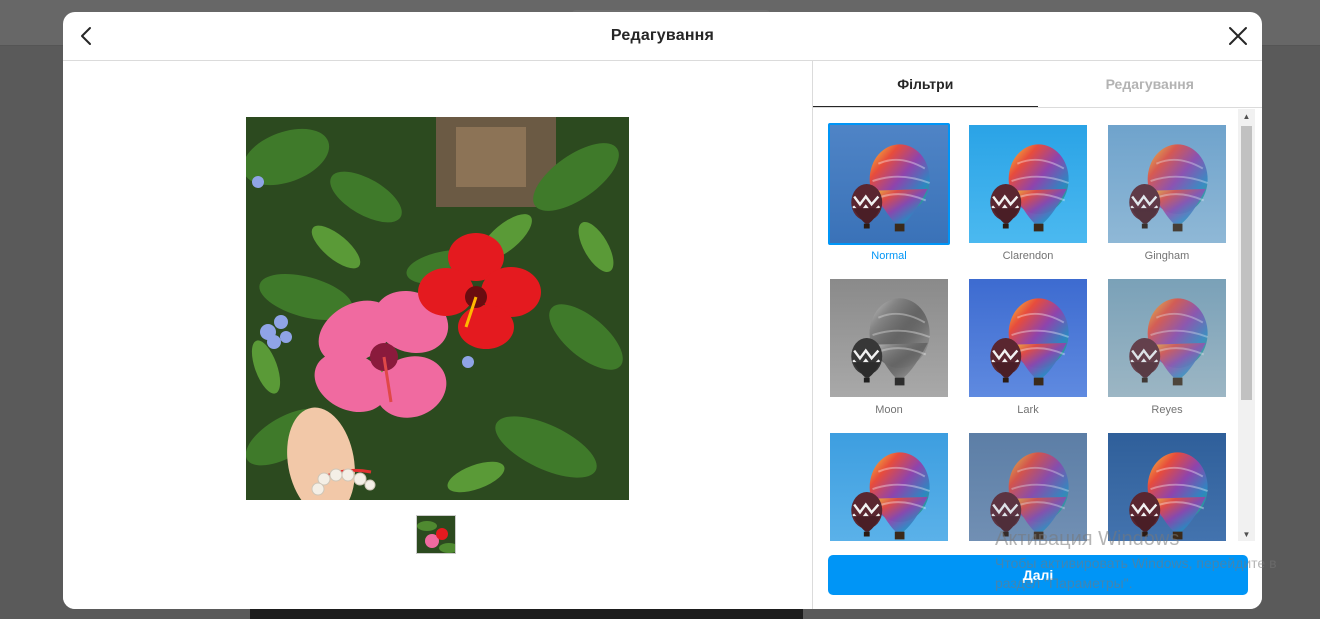  What do you see at coordinates (1238, 36) in the screenshot?
I see `close-icon` at bounding box center [1238, 36].